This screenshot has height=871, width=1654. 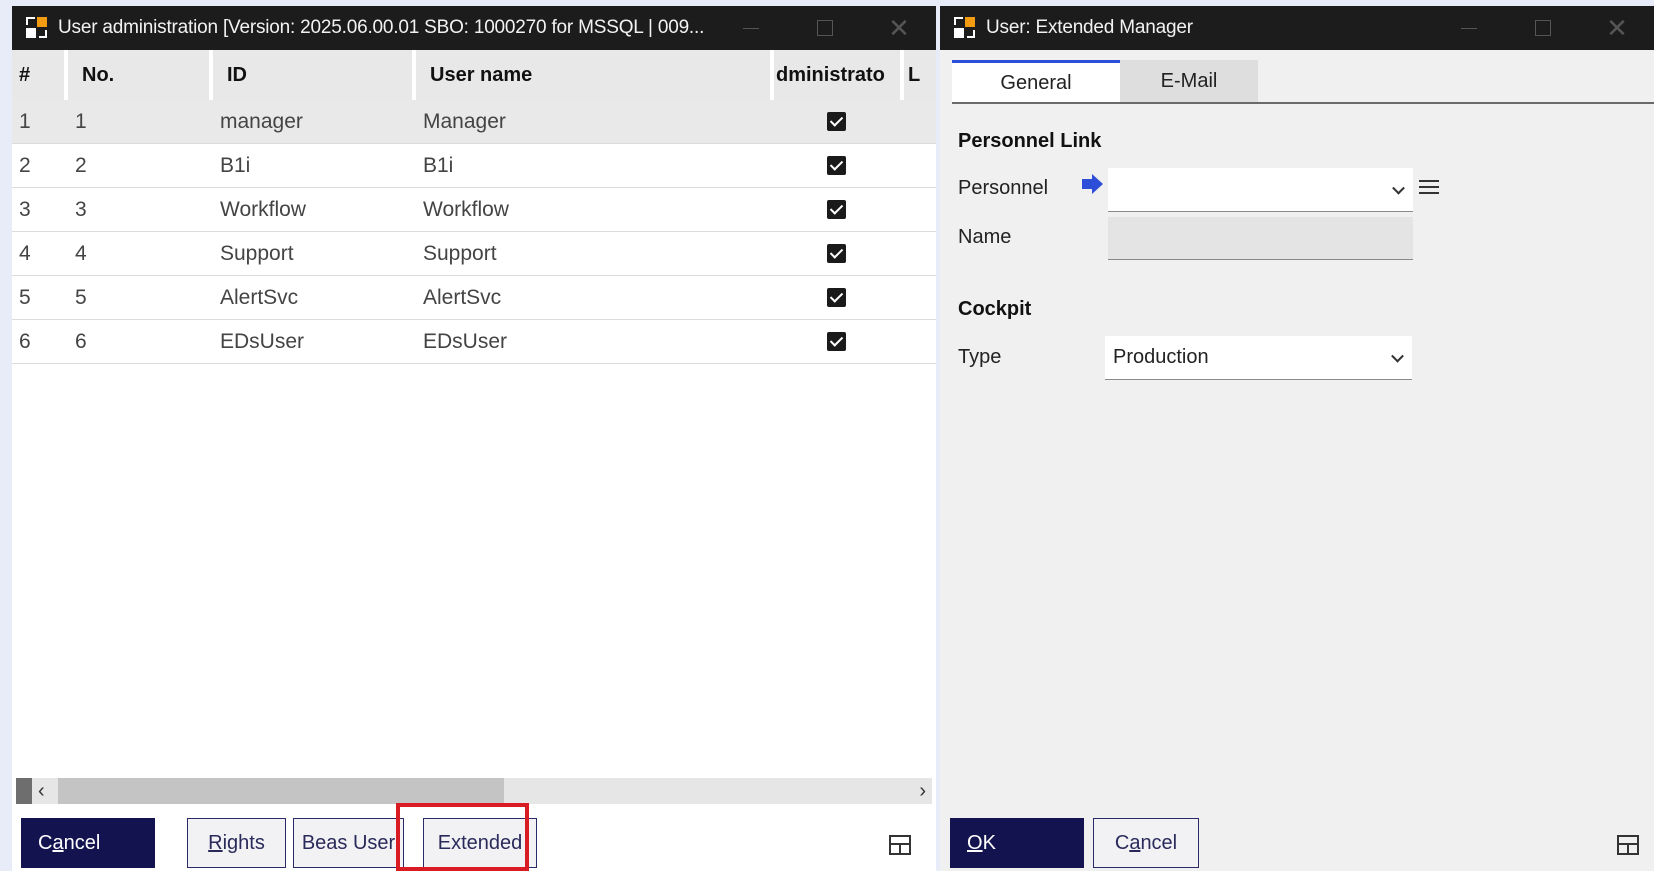 What do you see at coordinates (81, 121) in the screenshot?
I see `row-no: 1` at bounding box center [81, 121].